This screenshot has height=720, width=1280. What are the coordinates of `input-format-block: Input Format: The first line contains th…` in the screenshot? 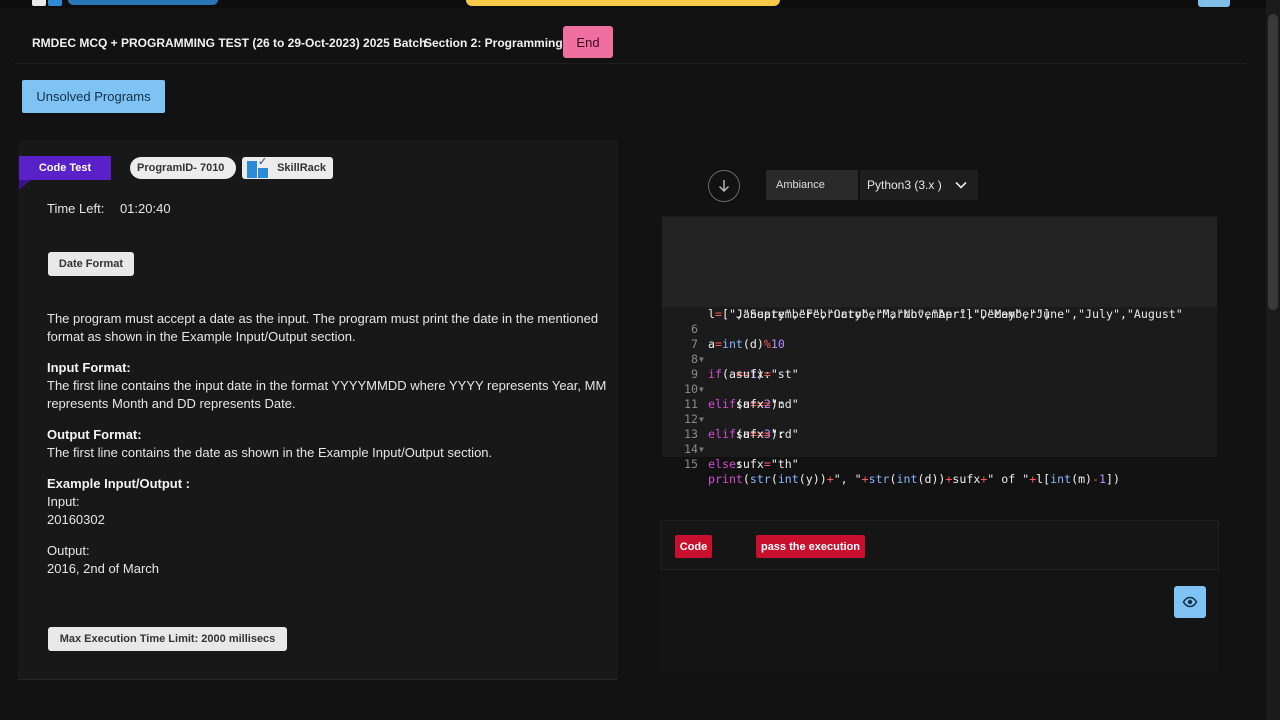 It's located at (327, 386).